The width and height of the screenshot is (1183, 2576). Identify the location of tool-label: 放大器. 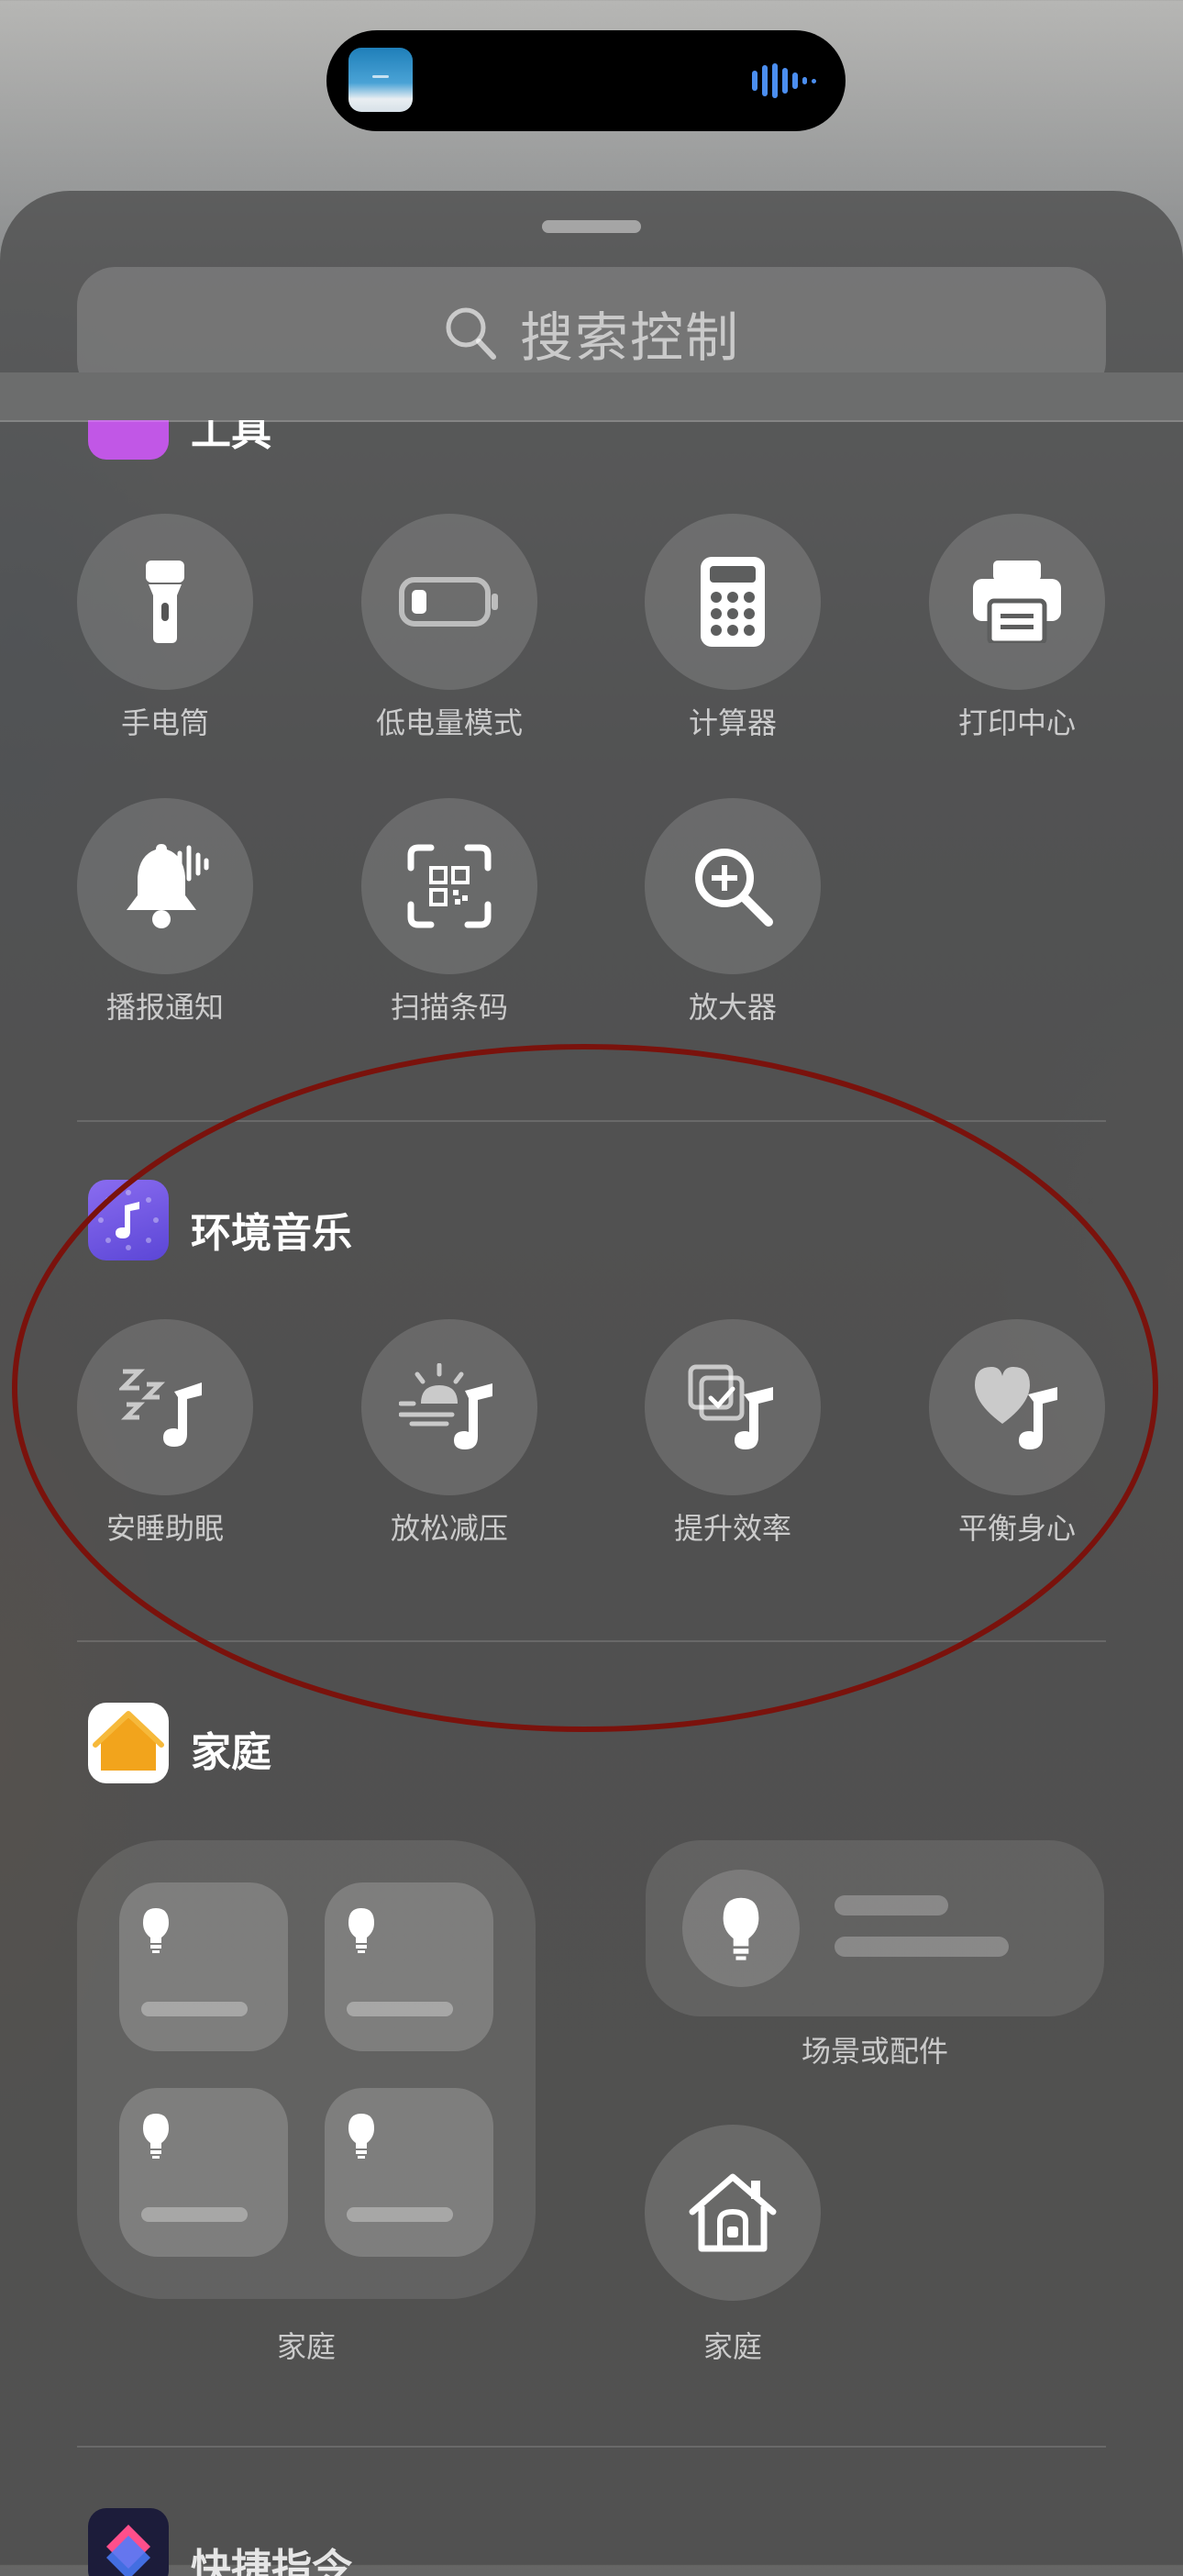
(732, 1007).